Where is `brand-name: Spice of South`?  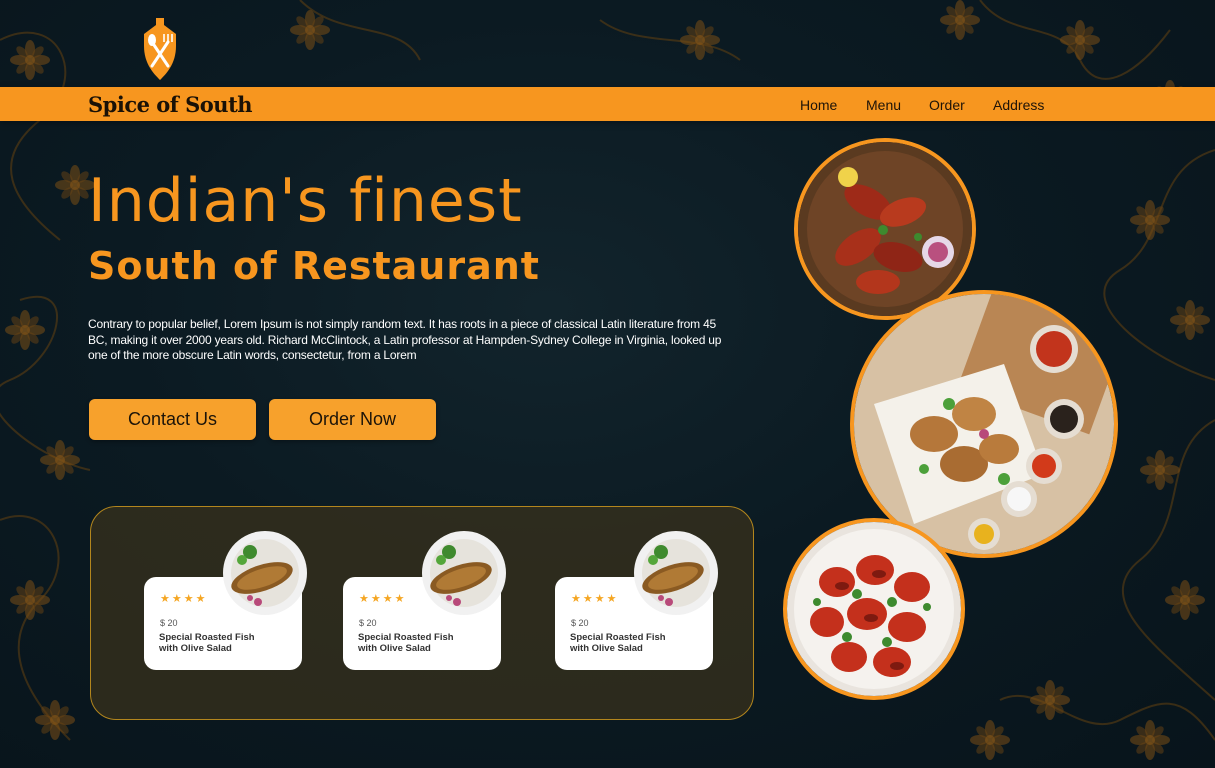
brand-name: Spice of South is located at coordinates (170, 104).